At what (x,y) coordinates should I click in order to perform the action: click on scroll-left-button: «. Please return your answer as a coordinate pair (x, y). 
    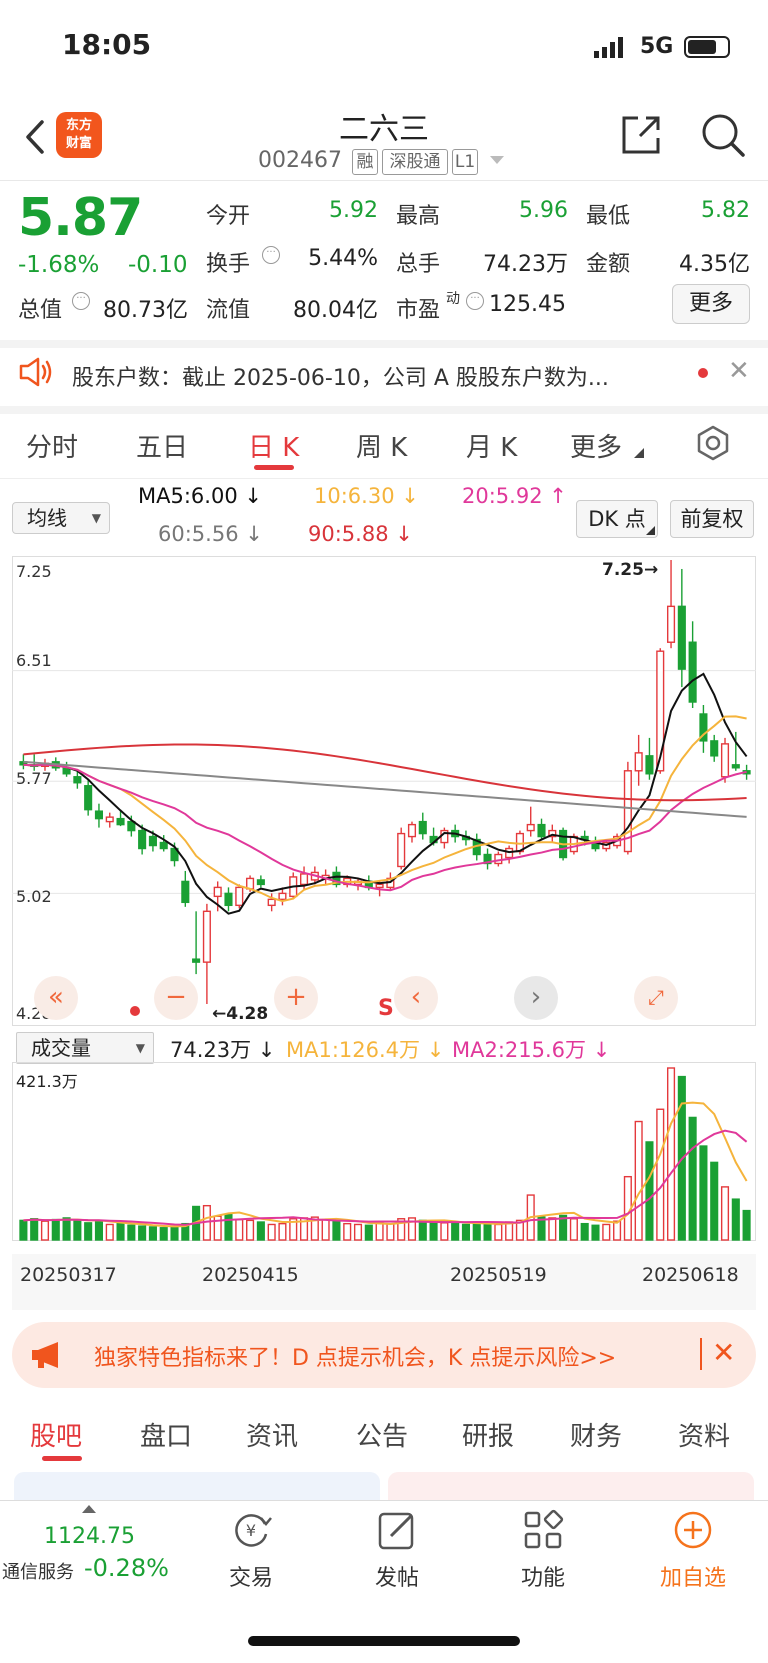
    Looking at the image, I should click on (56, 998).